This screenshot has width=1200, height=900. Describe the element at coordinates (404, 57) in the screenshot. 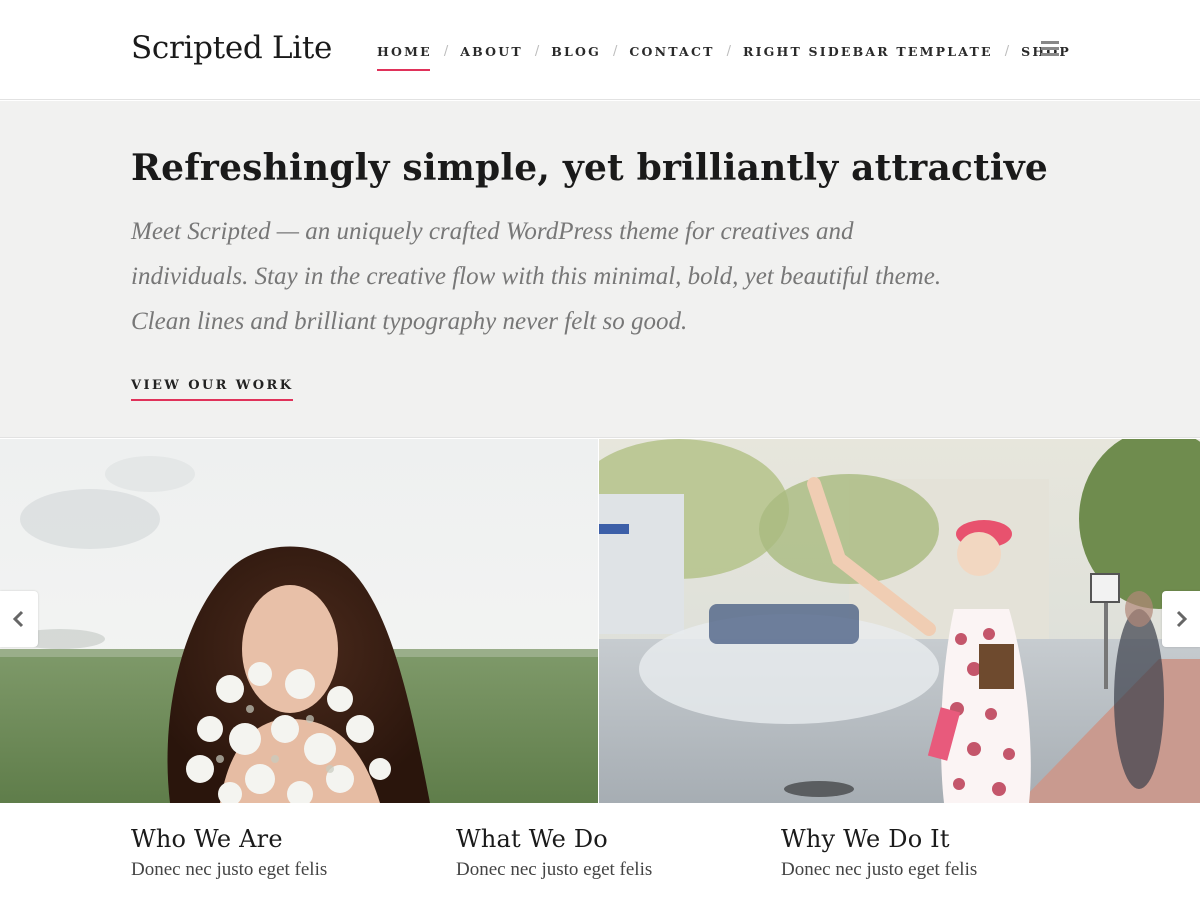

I see `nav-item-home: HOME` at that location.